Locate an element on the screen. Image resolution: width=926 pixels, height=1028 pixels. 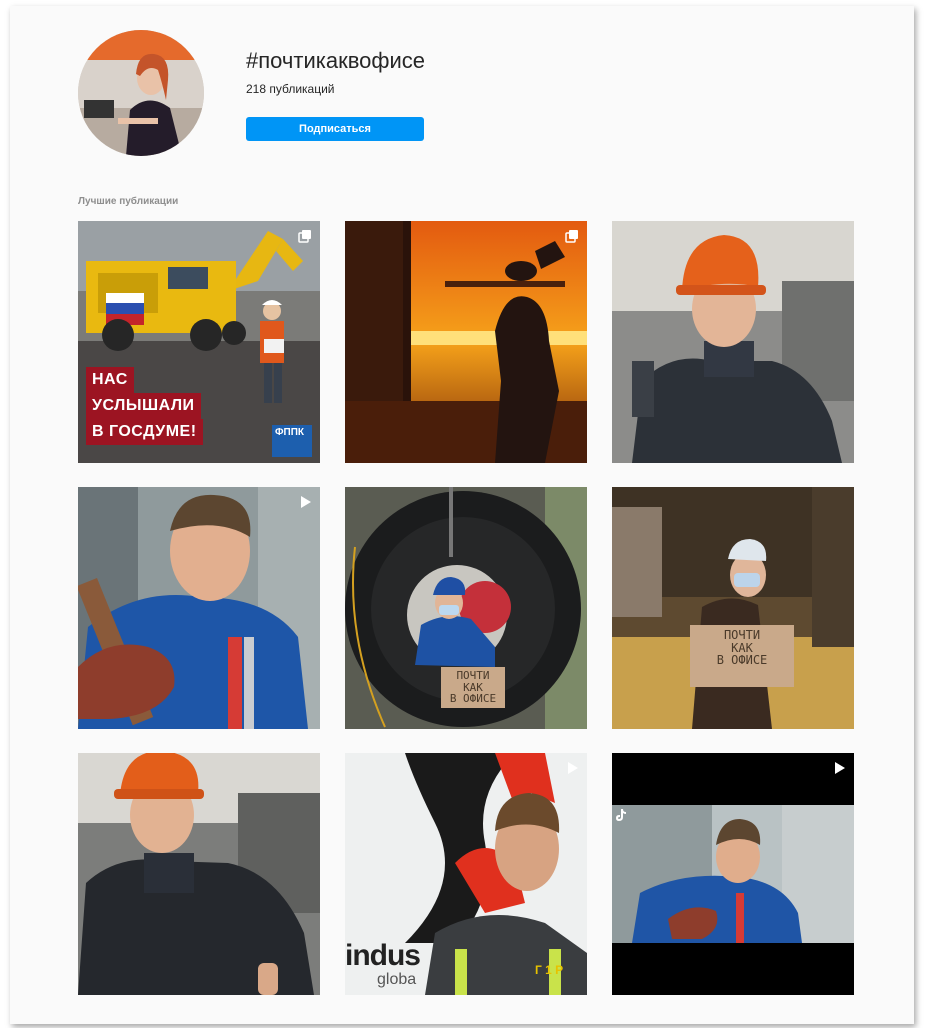
post-9-image is located at coordinates (733, 874).